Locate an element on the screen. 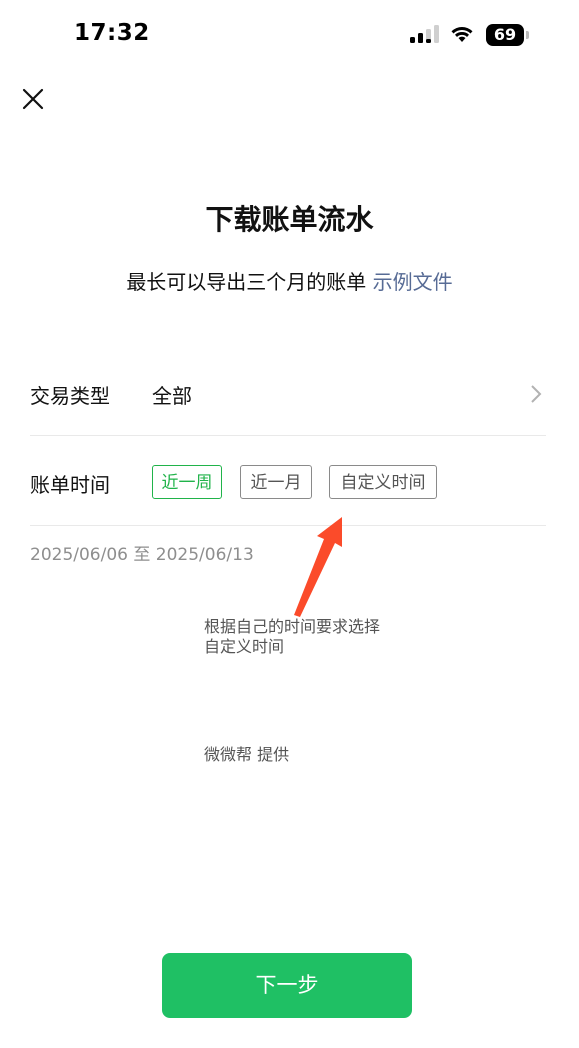 This screenshot has width=579, height=1048. option-last-week: 近一周 is located at coordinates (187, 482).